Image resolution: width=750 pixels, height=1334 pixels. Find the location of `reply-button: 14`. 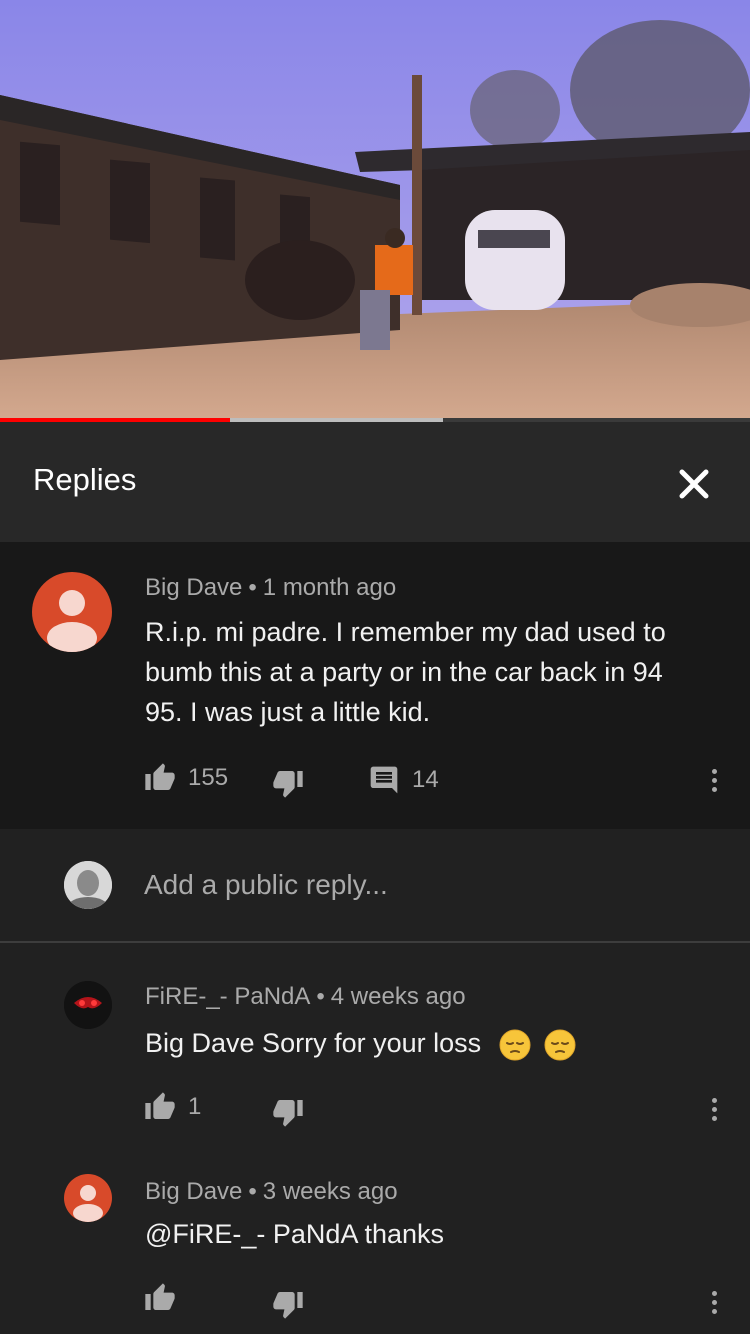

reply-button: 14 is located at coordinates (403, 780).